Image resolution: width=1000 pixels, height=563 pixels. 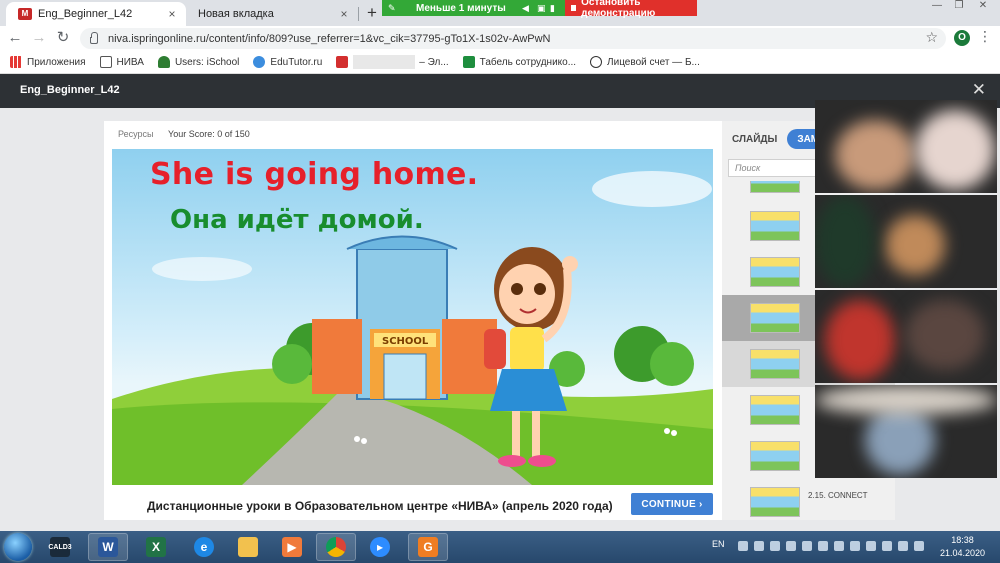 I want to click on taskbar-app-explorer, so click(x=248, y=547).